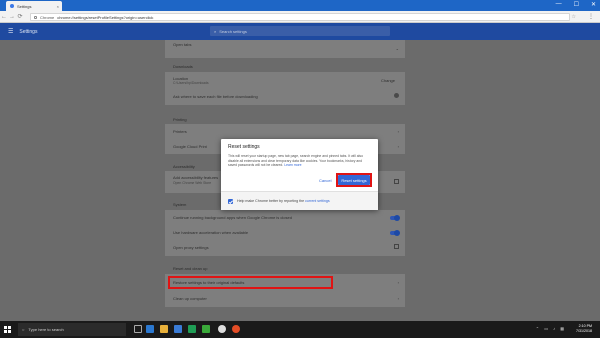  I want to click on system-tray-icons: ⌃ ▭ ♪ ▦, so click(551, 328).